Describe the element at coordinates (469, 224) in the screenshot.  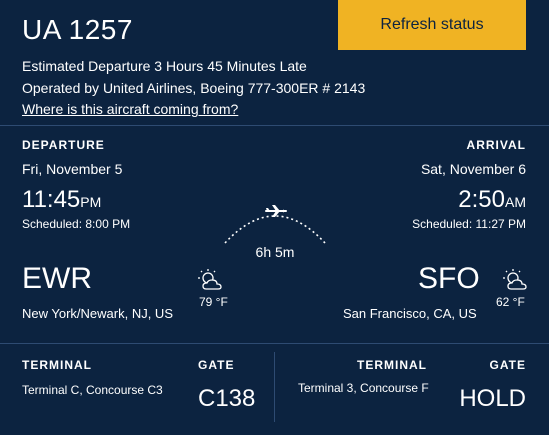
I see `arrival-scheduled: Scheduled: 11:27 PM` at that location.